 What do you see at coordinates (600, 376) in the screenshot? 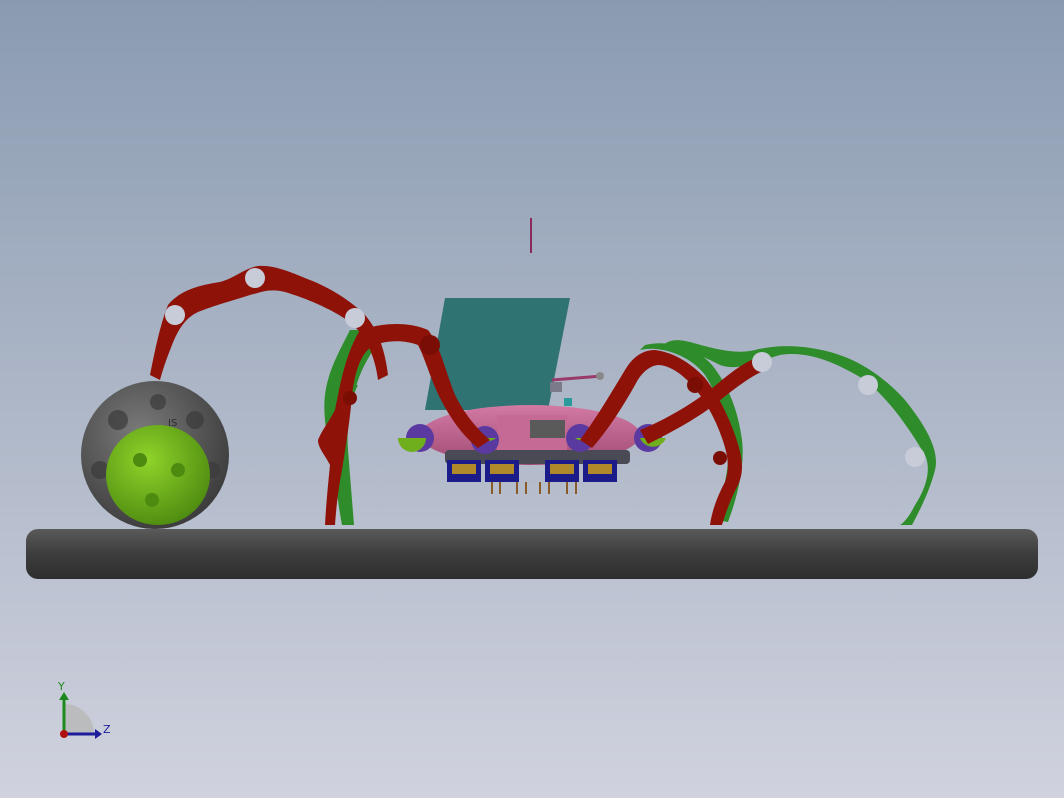
I see `sensor-tip` at bounding box center [600, 376].